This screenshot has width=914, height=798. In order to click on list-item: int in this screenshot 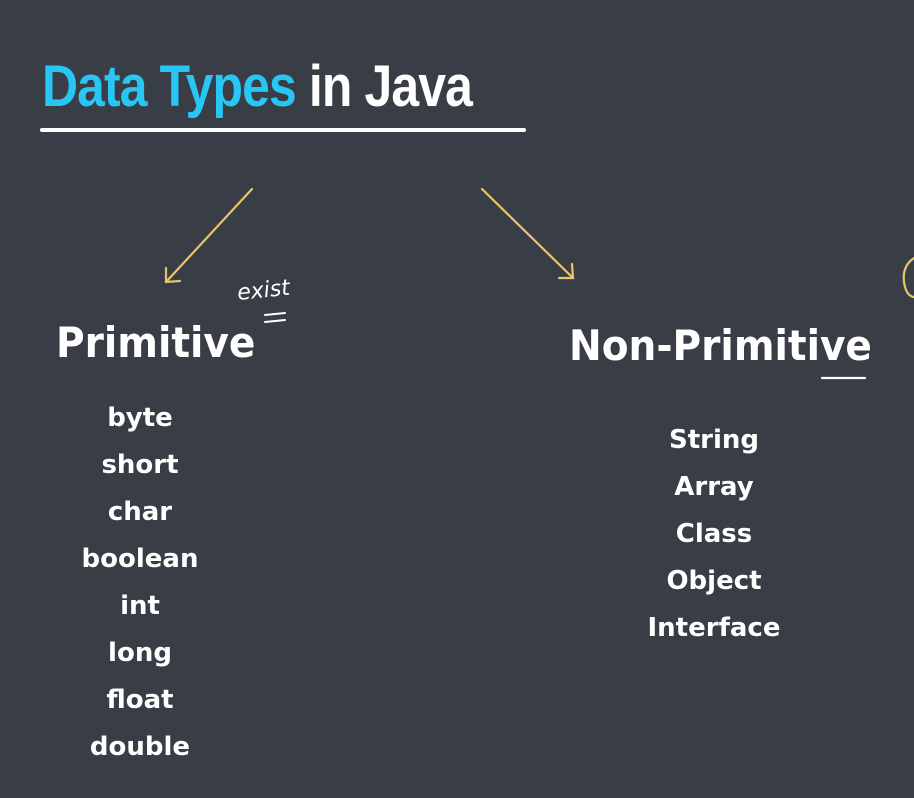, I will do `click(140, 606)`.